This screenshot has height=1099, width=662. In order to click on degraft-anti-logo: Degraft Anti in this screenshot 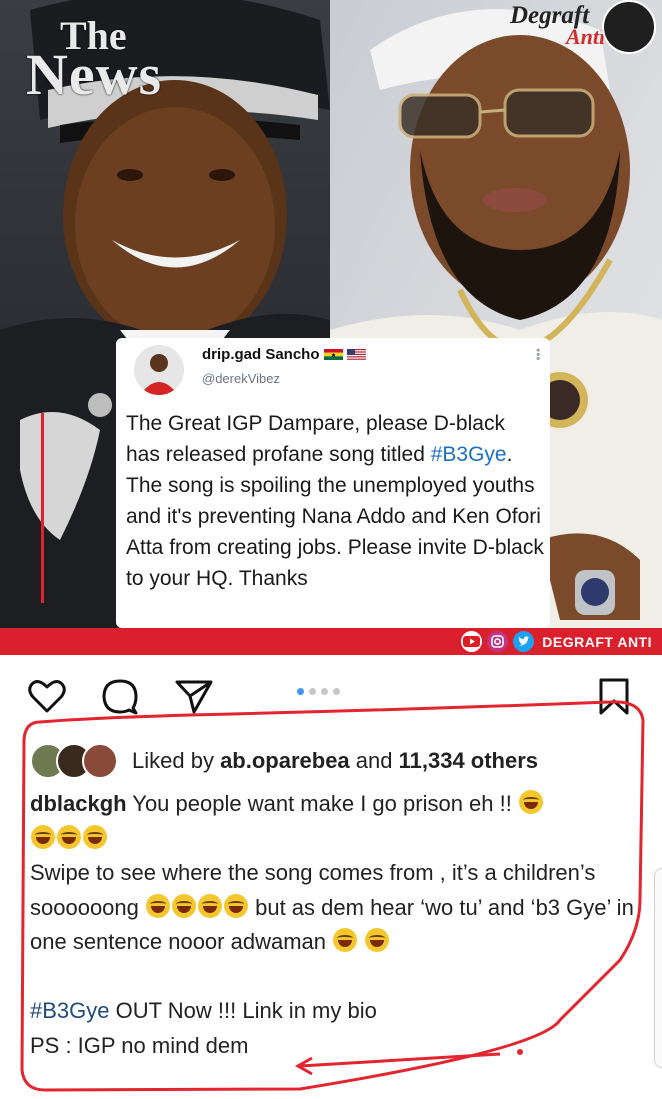, I will do `click(581, 29)`.